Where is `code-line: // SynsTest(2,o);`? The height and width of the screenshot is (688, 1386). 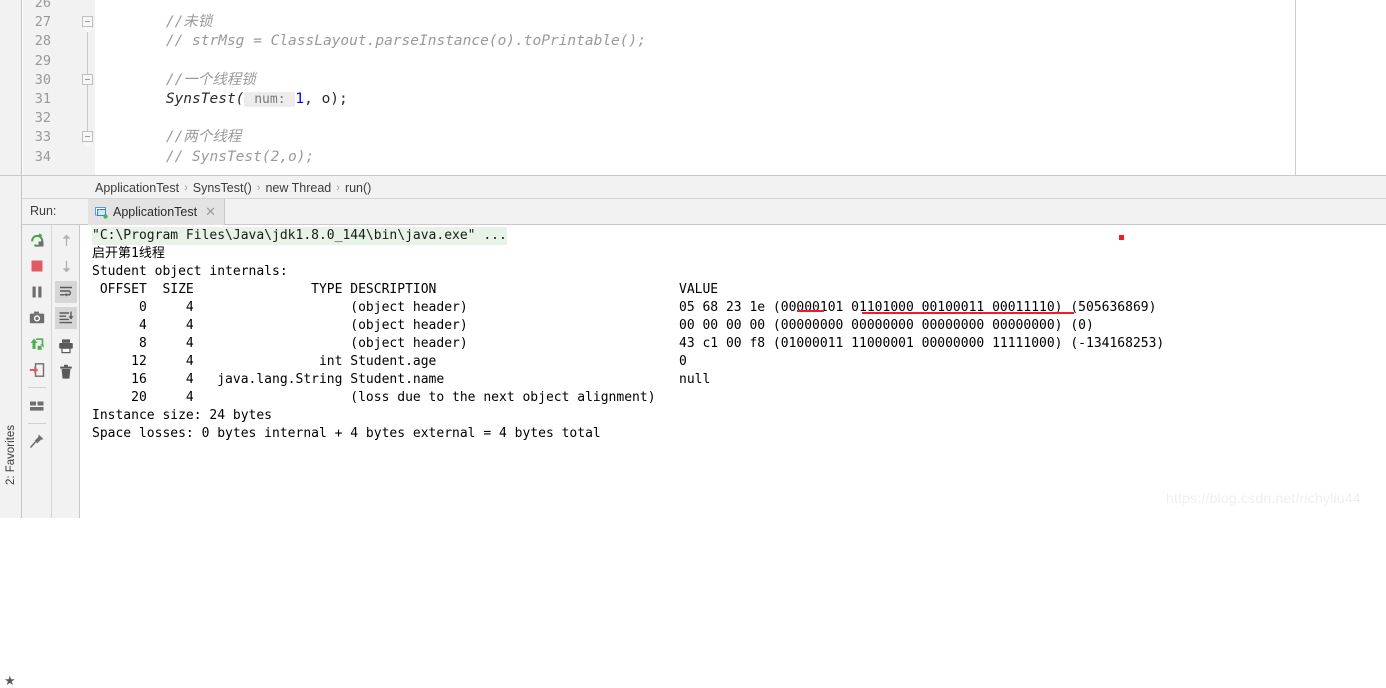 code-line: // SynsTest(2,o); is located at coordinates (205, 157).